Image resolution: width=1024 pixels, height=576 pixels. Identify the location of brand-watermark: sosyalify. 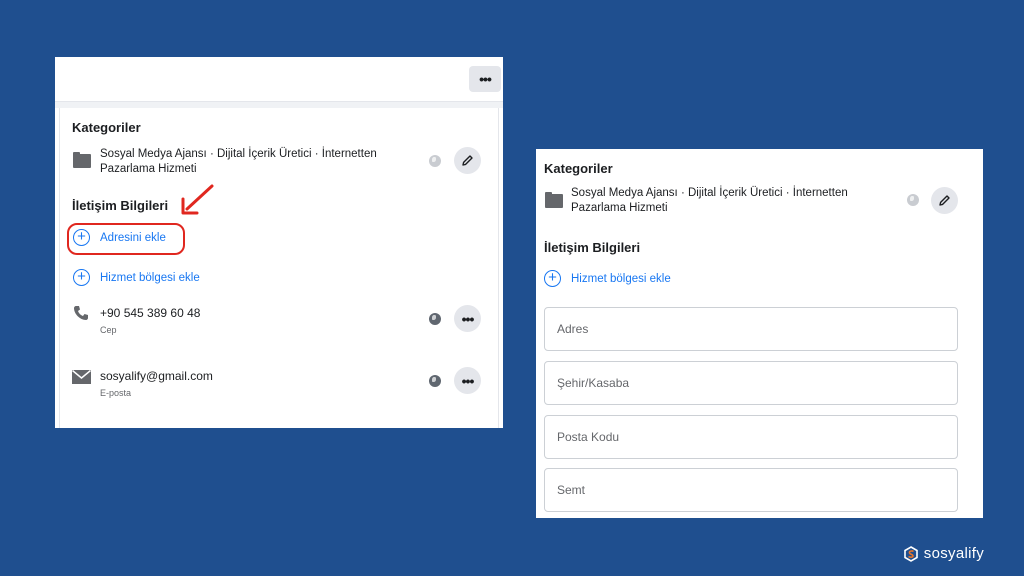
(943, 553).